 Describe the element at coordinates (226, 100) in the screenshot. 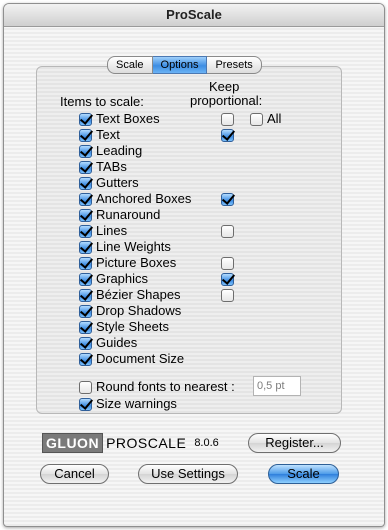

I see `keep-proportional-header-line2: proportional:` at that location.